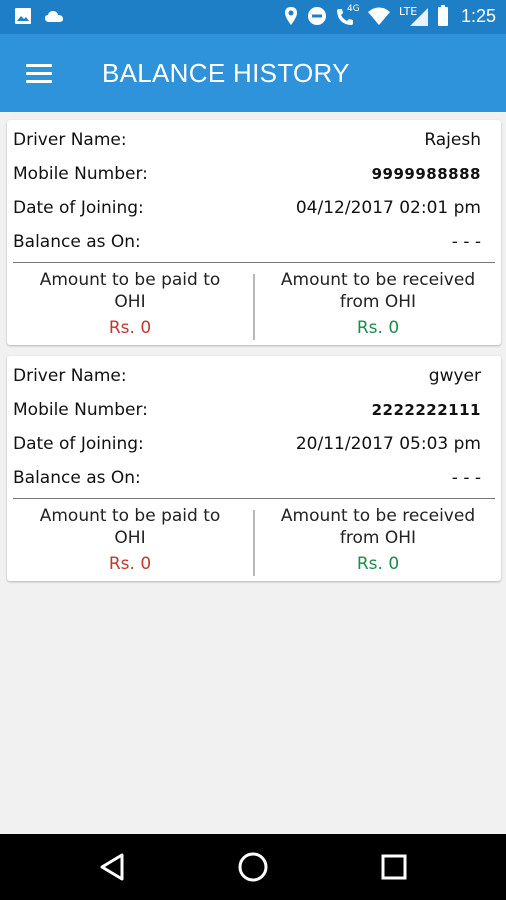  I want to click on driver-name-value: Rajesh, so click(452, 140).